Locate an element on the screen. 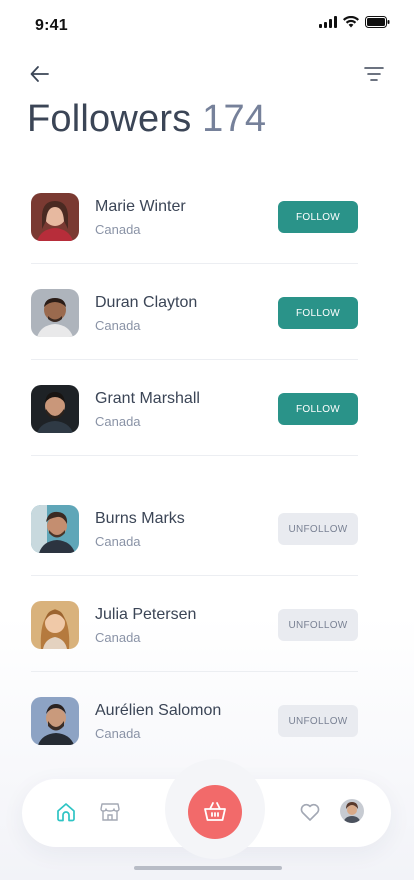  list-item: Burns Marks Canada UNFOLLOW is located at coordinates (194, 528).